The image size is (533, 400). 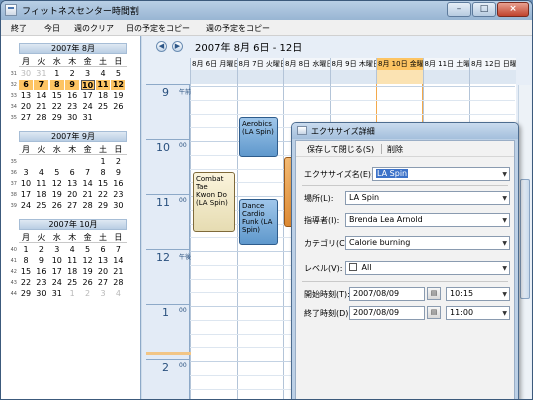 I want to click on mini-calendar-month-title: 2007年 9月, so click(x=73, y=136).